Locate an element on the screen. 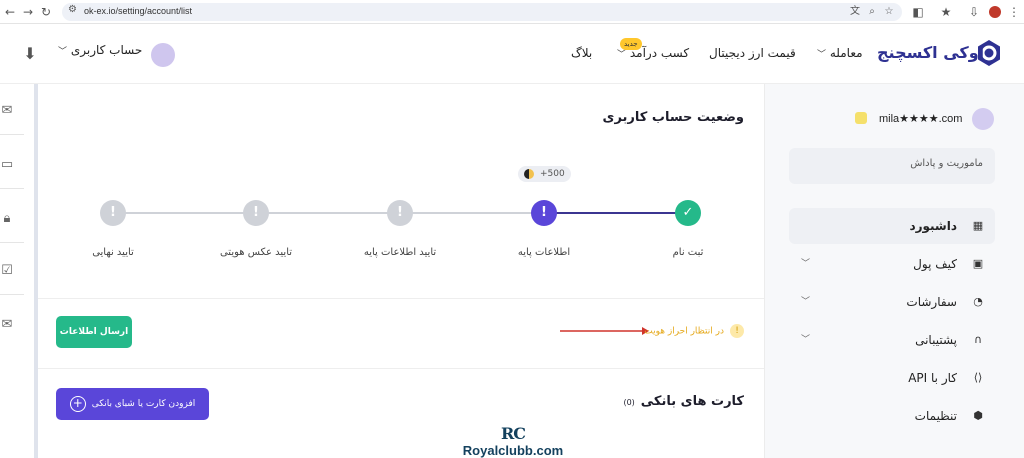 Image resolution: width=1024 pixels, height=458 pixels. add-bank-card-button: افزودن کارت یا شبای بانکی + is located at coordinates (132, 404).